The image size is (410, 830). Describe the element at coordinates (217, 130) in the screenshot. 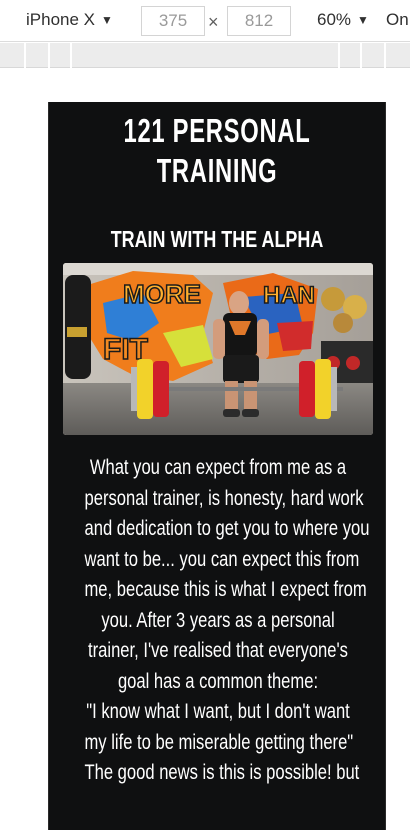

I see `page-title-line: 121 PERSONAL` at that location.